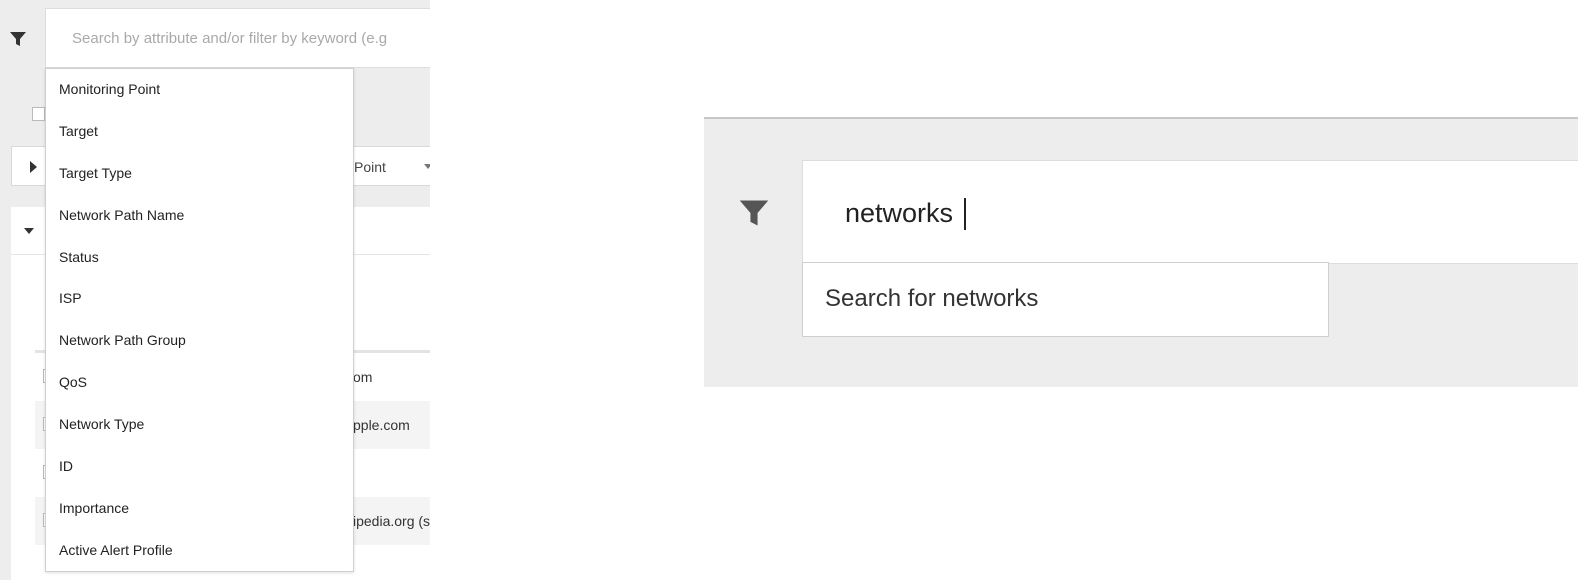 The width and height of the screenshot is (1578, 580). What do you see at coordinates (381, 425) in the screenshot?
I see `target-cell: pple.com` at bounding box center [381, 425].